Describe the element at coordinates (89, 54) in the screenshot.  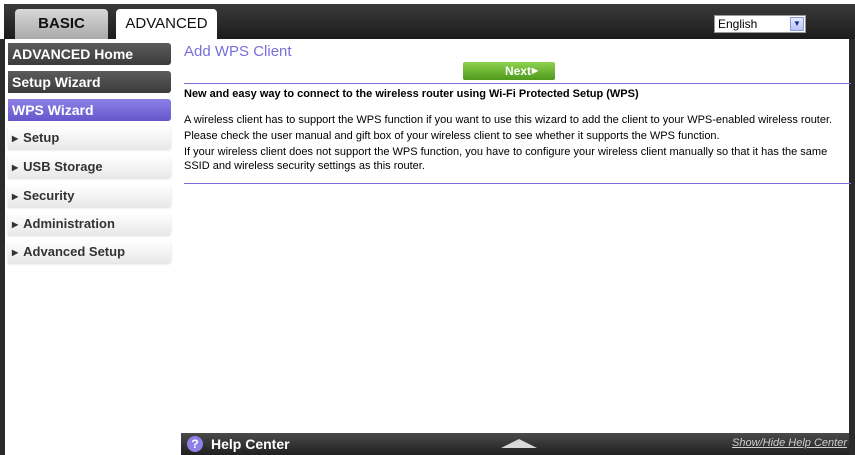
I see `sidebar-item-advanced-home: ADVANCED Home` at that location.